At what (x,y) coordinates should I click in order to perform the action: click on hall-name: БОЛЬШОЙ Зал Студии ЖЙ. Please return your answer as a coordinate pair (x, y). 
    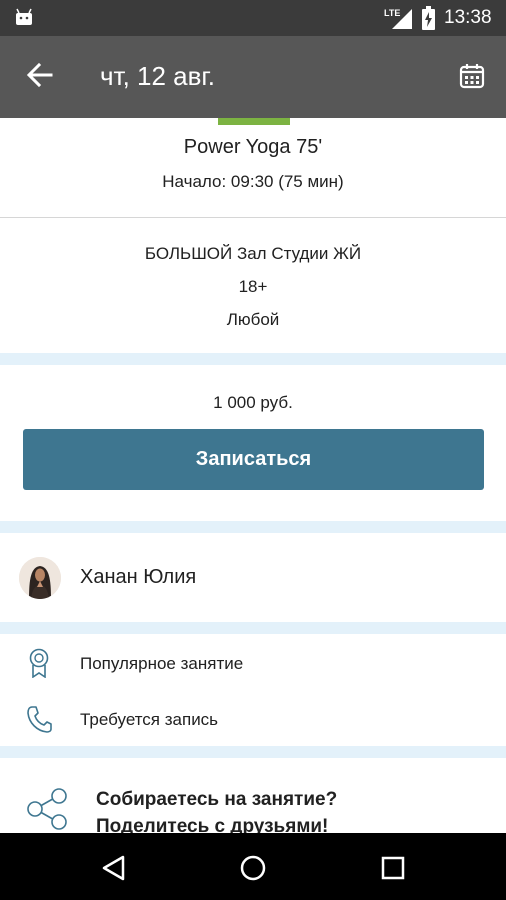
    Looking at the image, I should click on (253, 253).